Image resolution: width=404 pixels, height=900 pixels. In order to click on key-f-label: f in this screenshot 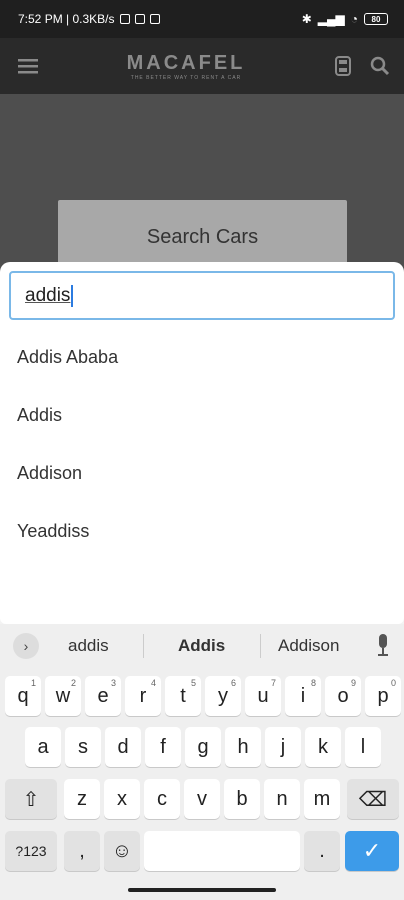, I will do `click(163, 746)`.